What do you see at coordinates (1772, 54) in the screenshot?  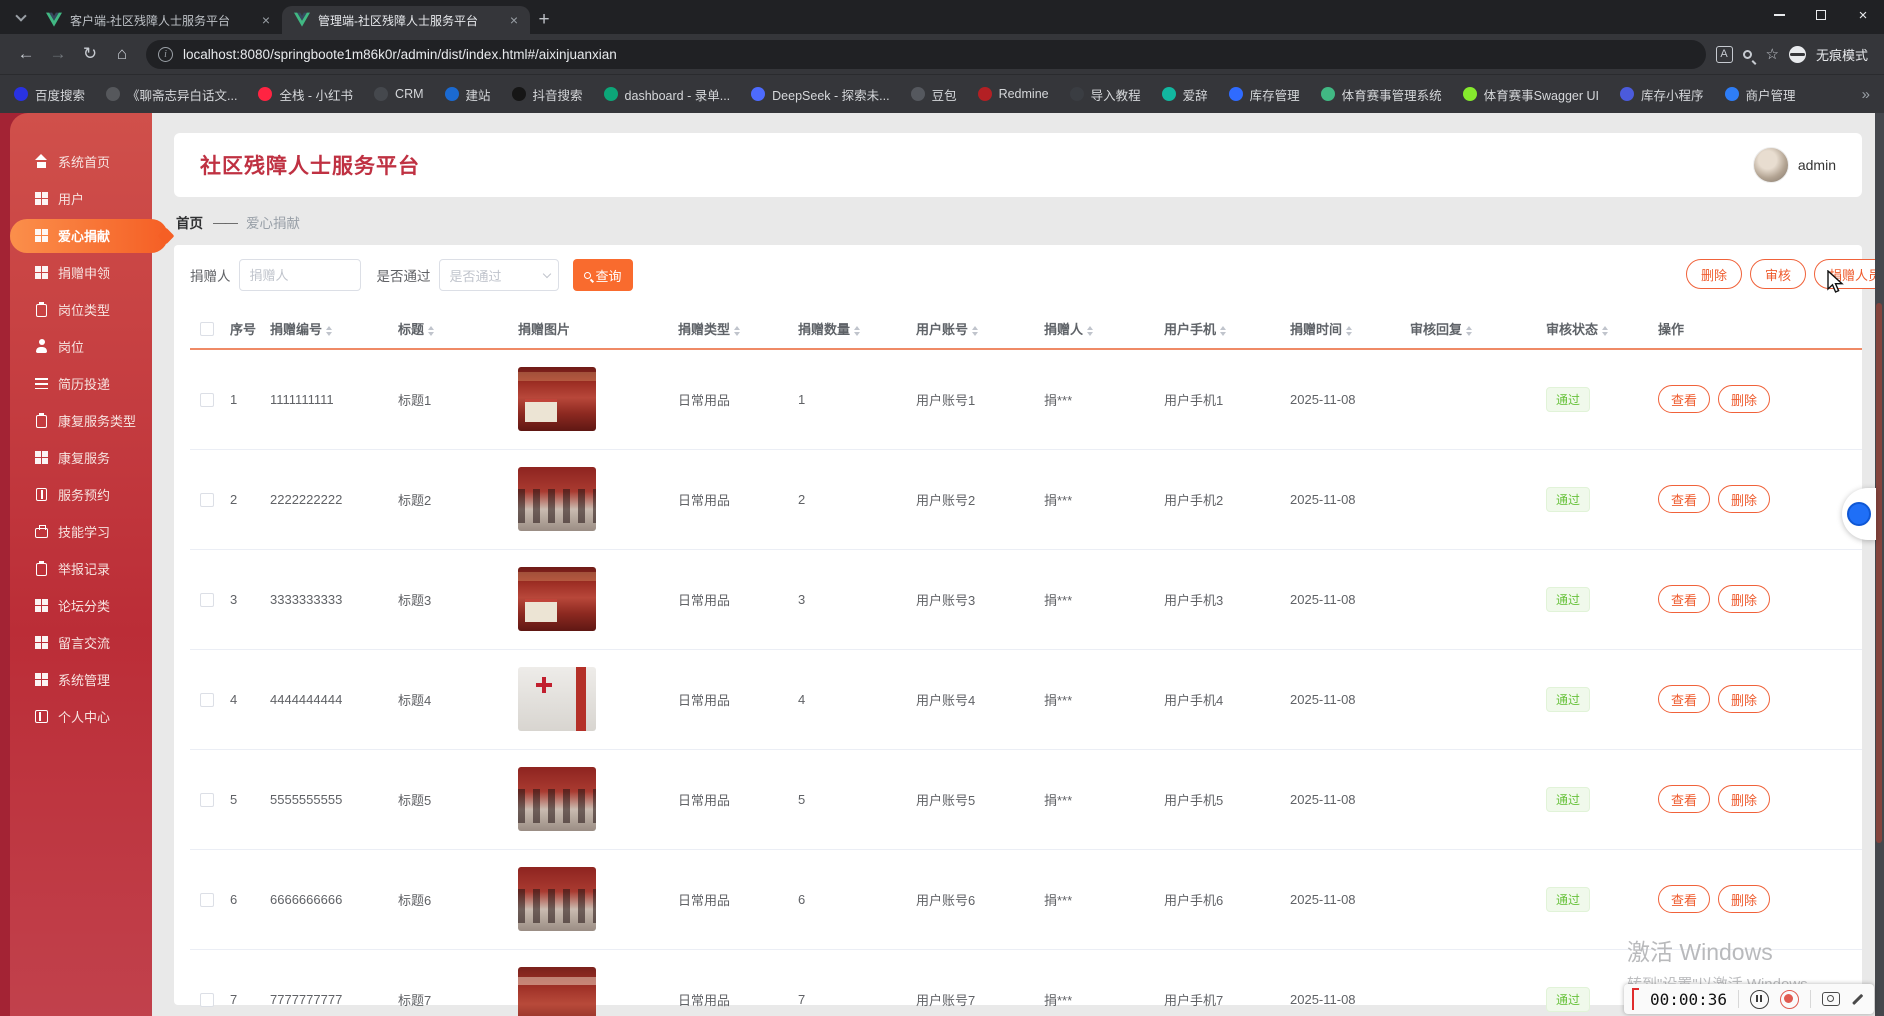 I see `bookmark-star-icon: ☆` at bounding box center [1772, 54].